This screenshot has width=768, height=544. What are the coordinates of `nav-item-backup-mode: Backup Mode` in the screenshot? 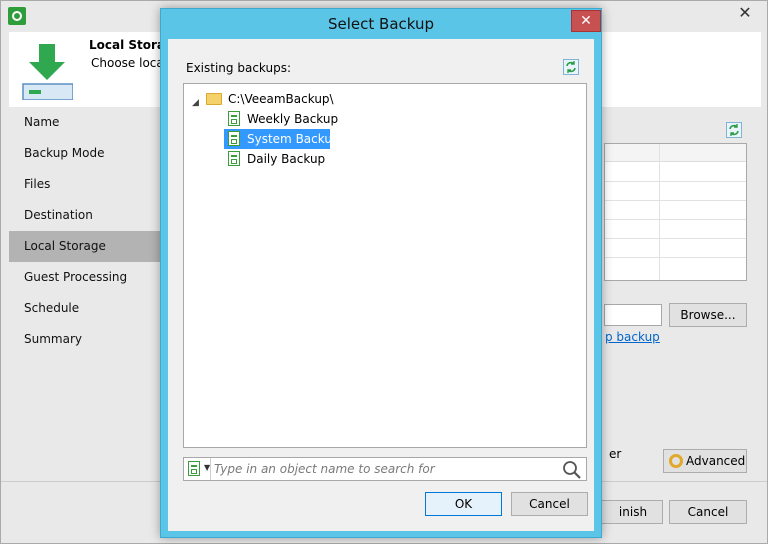 It's located at (85, 153).